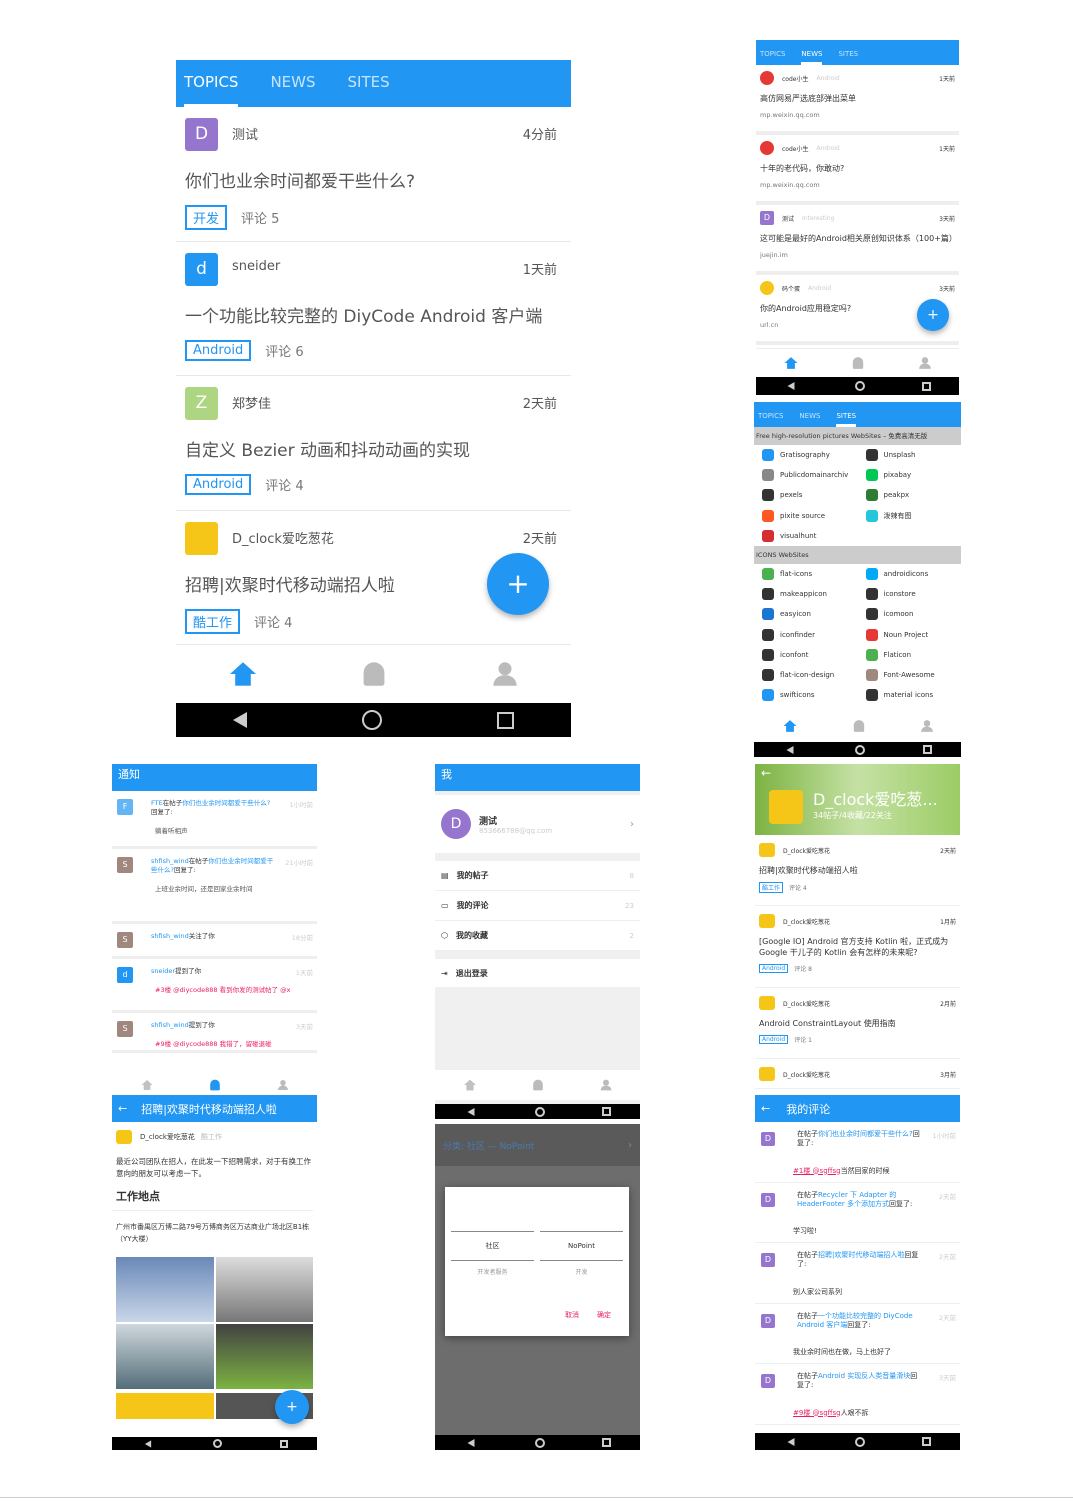 Image resolution: width=1073 pixels, height=1501 pixels. What do you see at coordinates (910, 675) in the screenshot?
I see `site-item: Font-Awesome` at bounding box center [910, 675].